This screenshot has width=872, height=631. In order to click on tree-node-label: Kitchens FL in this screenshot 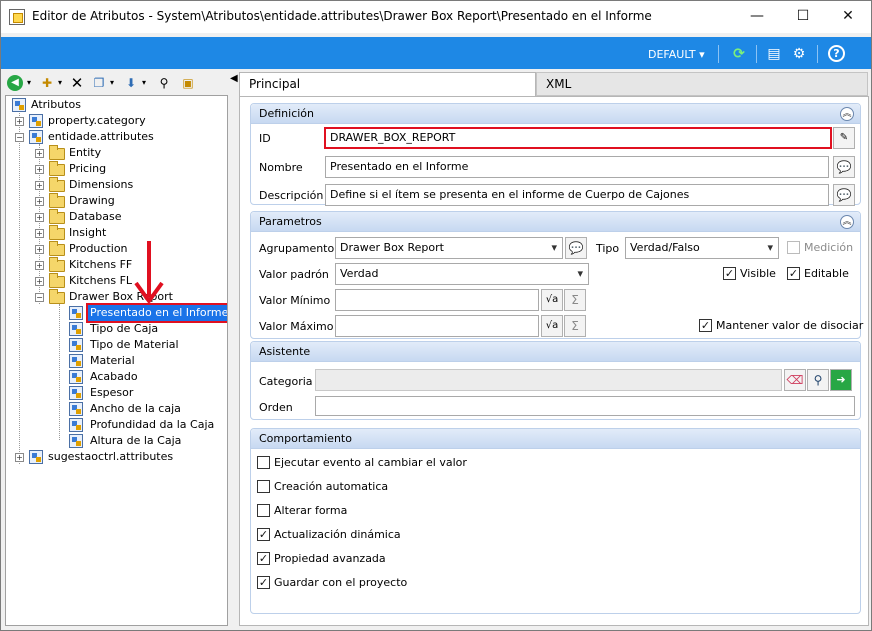, I will do `click(101, 280)`.